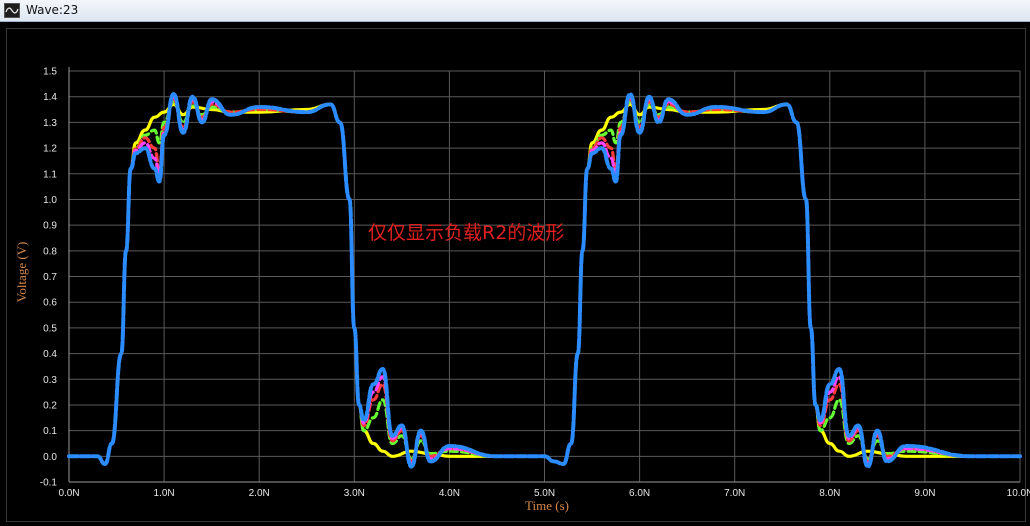 The image size is (1030, 526). Describe the element at coordinates (449, 493) in the screenshot. I see `x-tick-label: 4.0N` at that location.